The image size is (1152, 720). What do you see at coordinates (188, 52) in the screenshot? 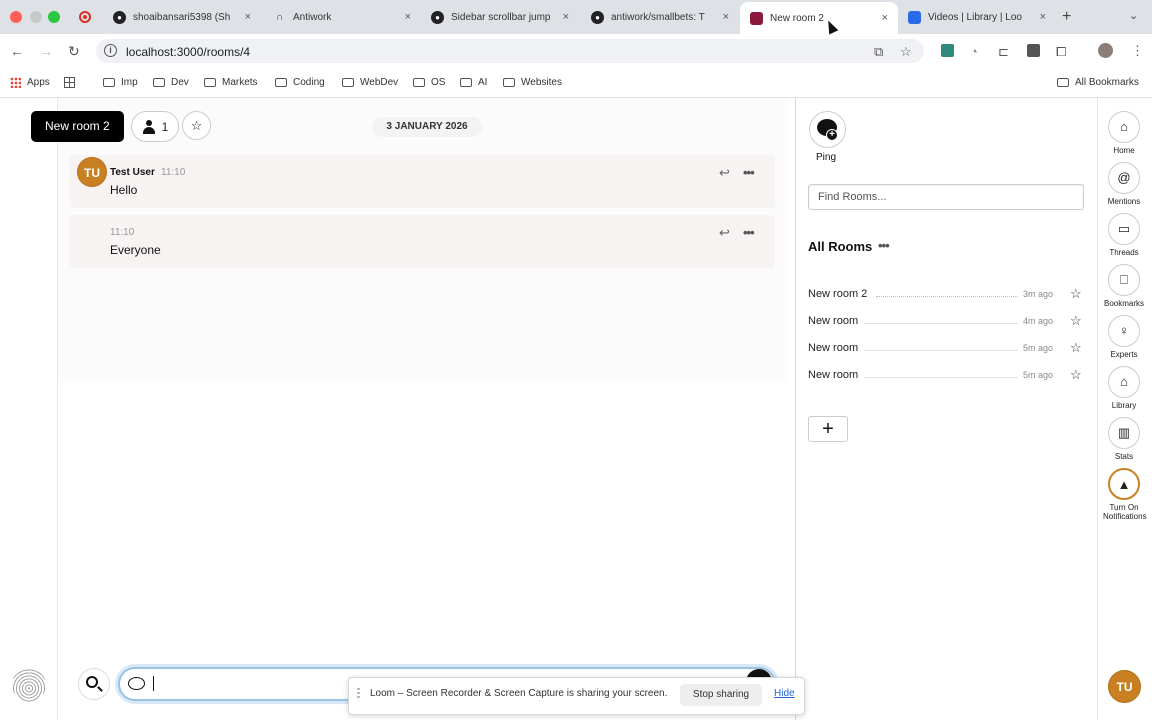
I see `url-text: localhost:3000/rooms/4` at bounding box center [188, 52].